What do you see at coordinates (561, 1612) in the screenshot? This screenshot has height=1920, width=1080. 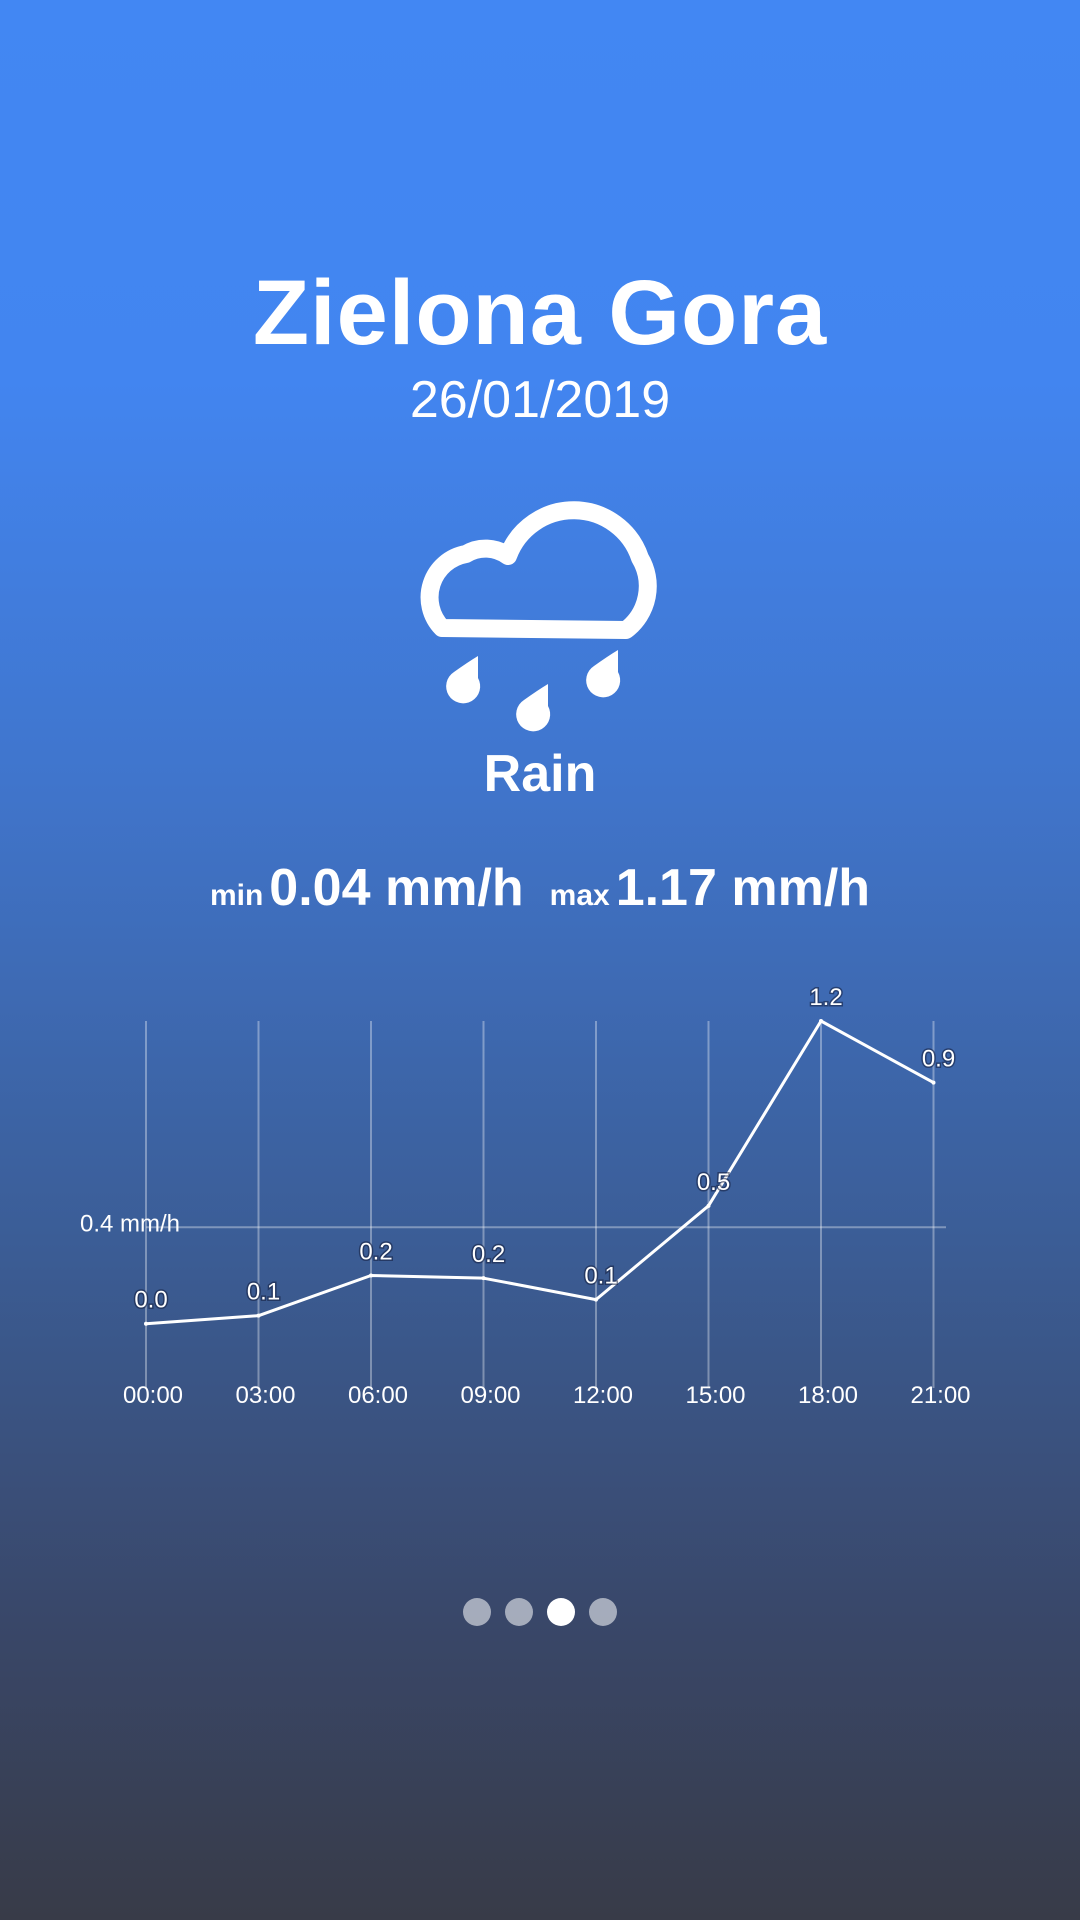 I see `page-dot-active` at bounding box center [561, 1612].